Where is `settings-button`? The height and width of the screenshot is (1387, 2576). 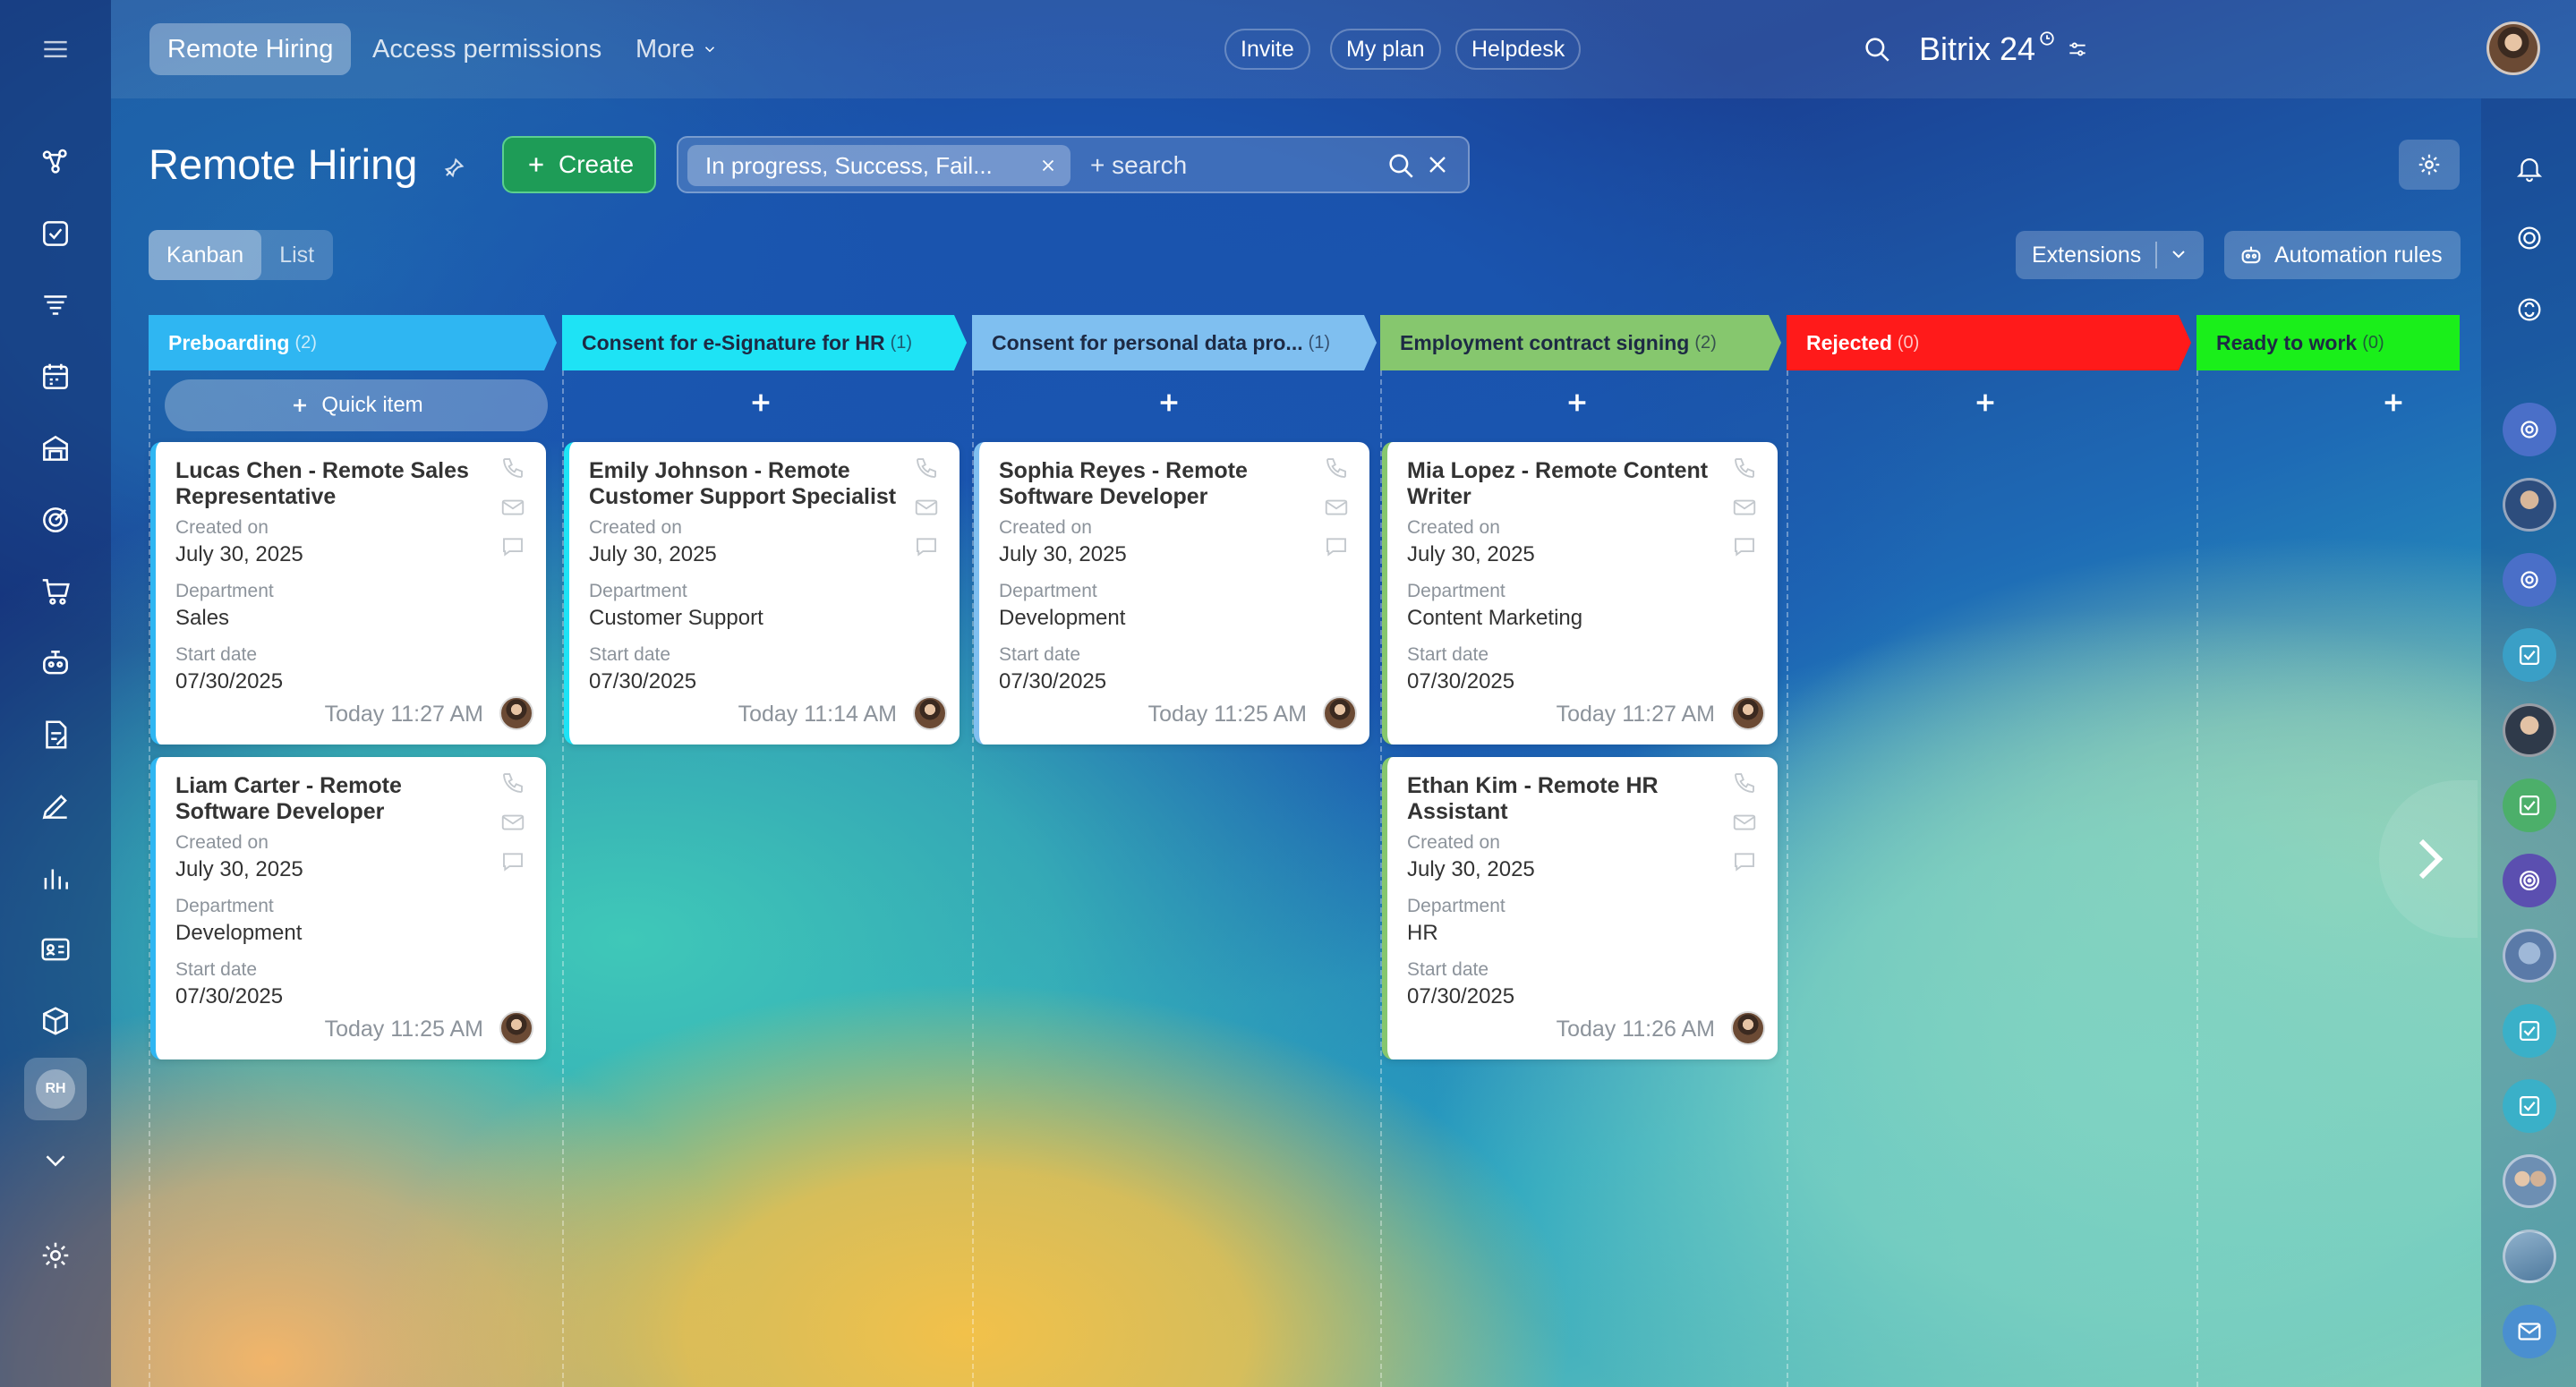 settings-button is located at coordinates (2429, 165).